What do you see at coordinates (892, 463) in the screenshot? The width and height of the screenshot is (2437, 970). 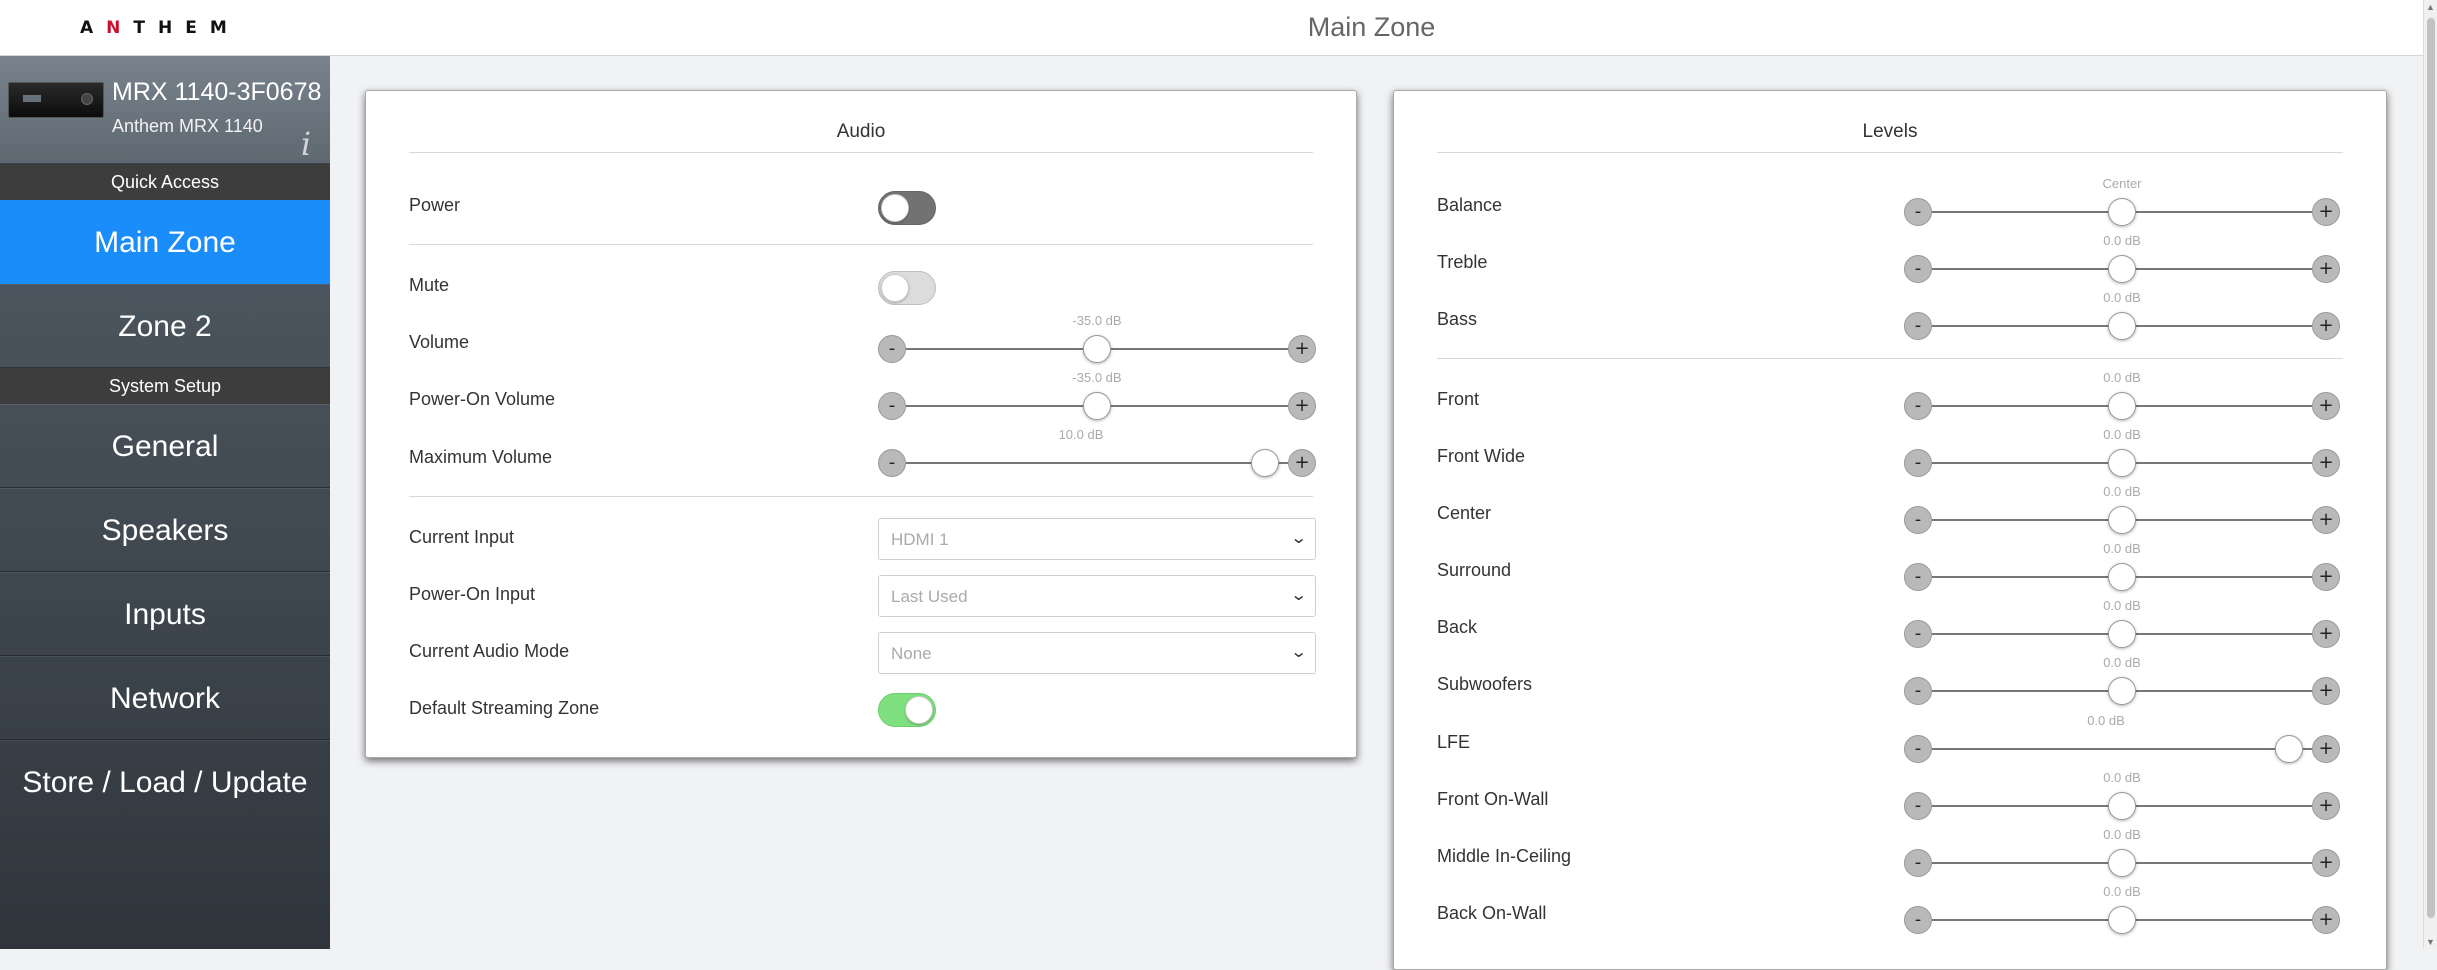 I see `maximum-volume-decrease-button: -` at bounding box center [892, 463].